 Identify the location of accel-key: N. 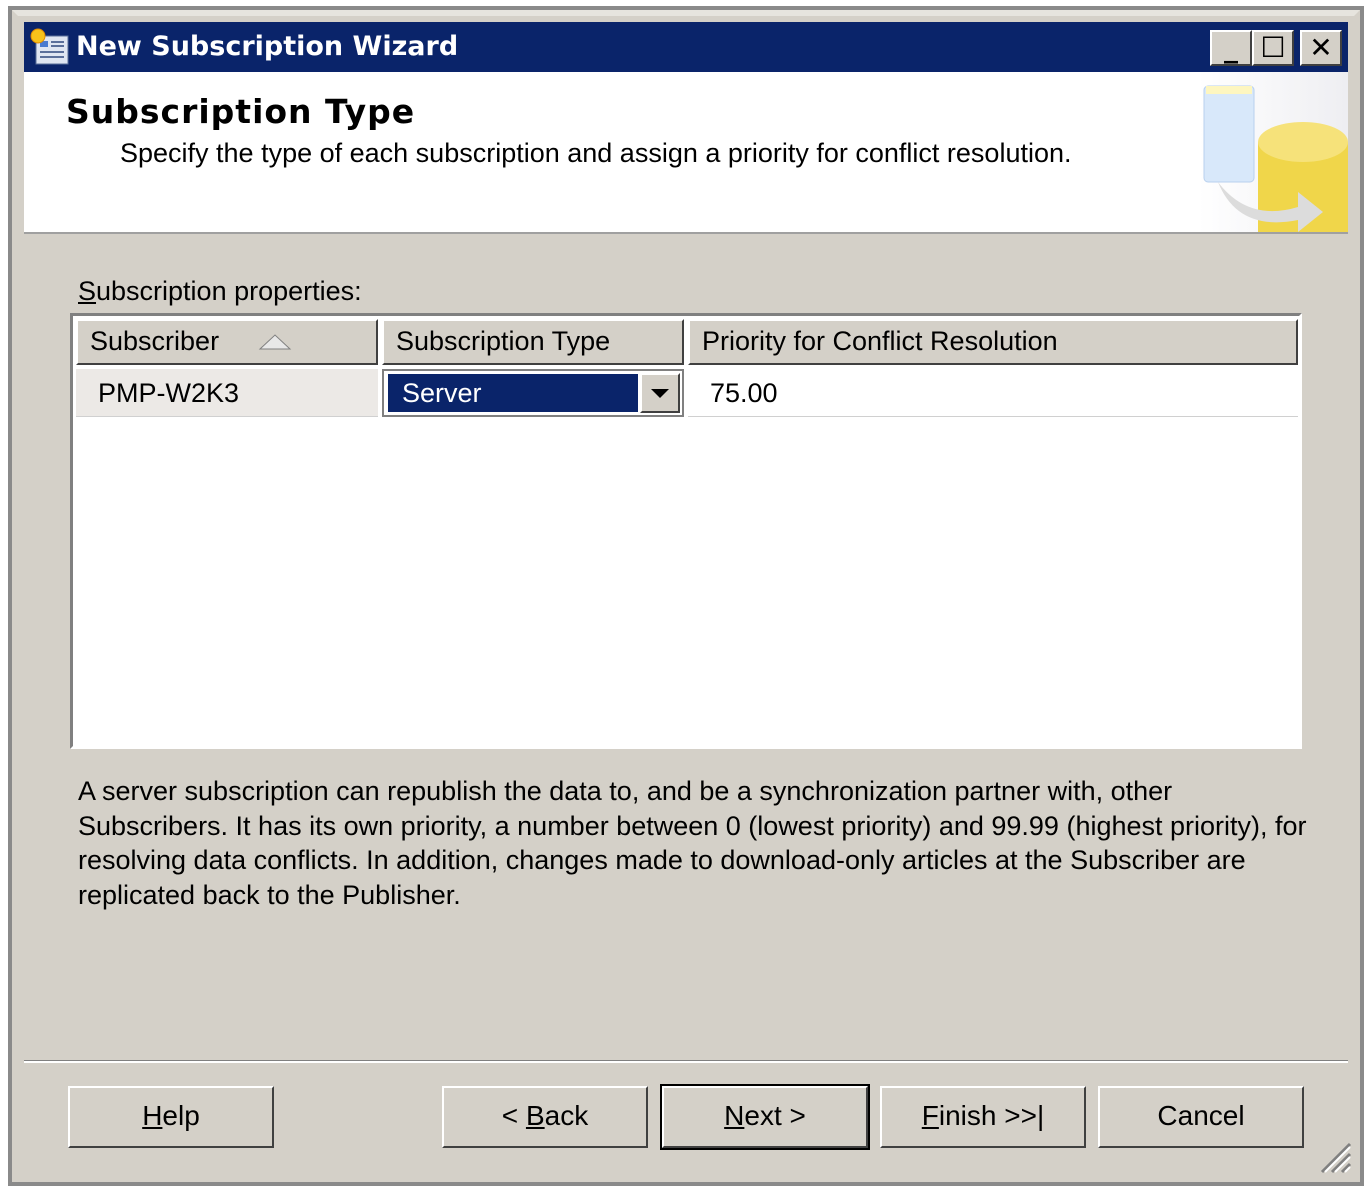
(734, 1115).